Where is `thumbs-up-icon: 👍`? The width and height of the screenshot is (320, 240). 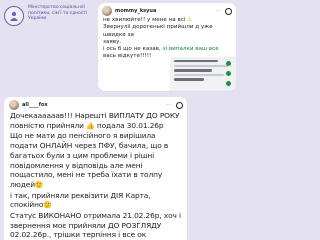 thumbs-up-icon: 👍 is located at coordinates (90, 125).